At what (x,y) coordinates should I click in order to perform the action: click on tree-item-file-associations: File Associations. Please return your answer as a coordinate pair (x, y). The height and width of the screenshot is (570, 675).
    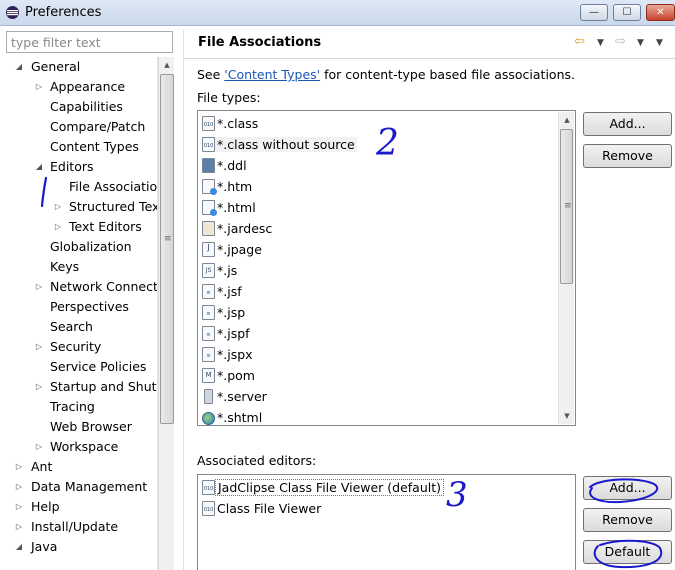
    Looking at the image, I should click on (113, 187).